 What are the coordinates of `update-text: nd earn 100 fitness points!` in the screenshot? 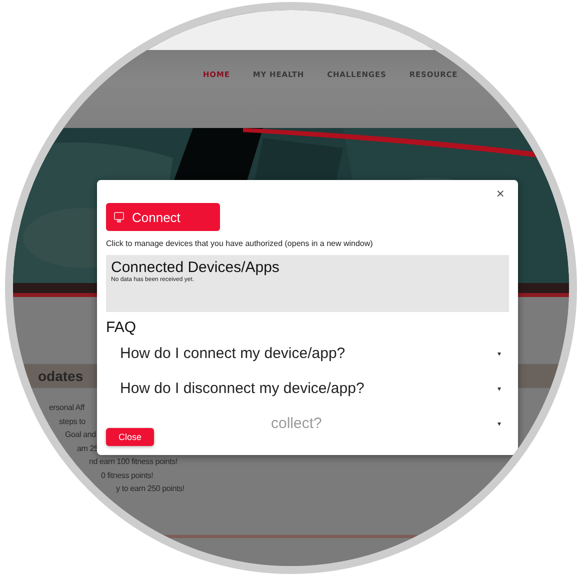 It's located at (133, 462).